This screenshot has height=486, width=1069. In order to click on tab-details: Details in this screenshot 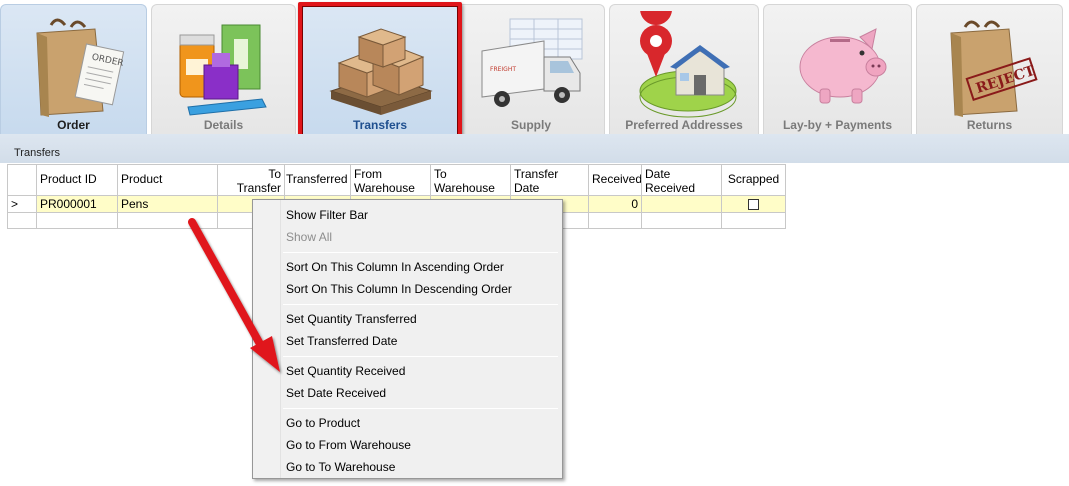, I will do `click(223, 69)`.